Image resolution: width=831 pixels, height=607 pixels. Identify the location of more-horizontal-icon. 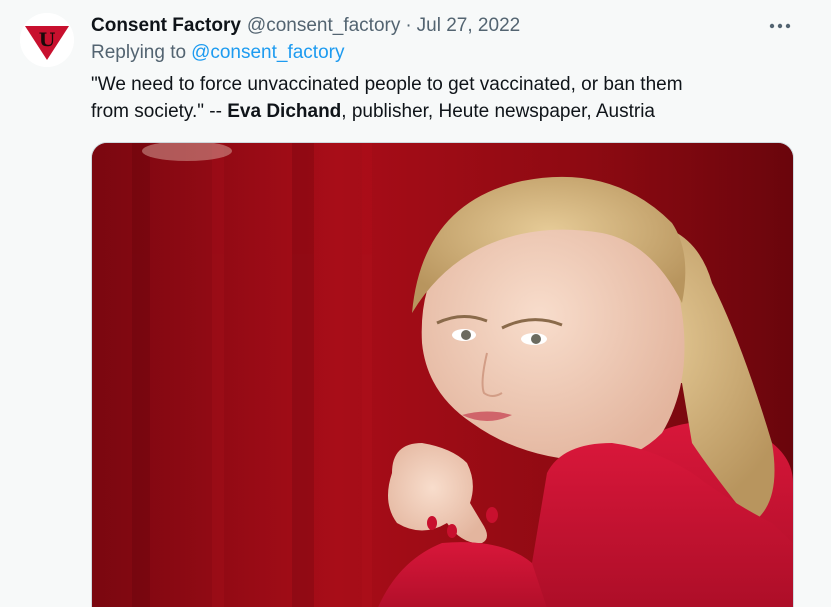
(780, 26).